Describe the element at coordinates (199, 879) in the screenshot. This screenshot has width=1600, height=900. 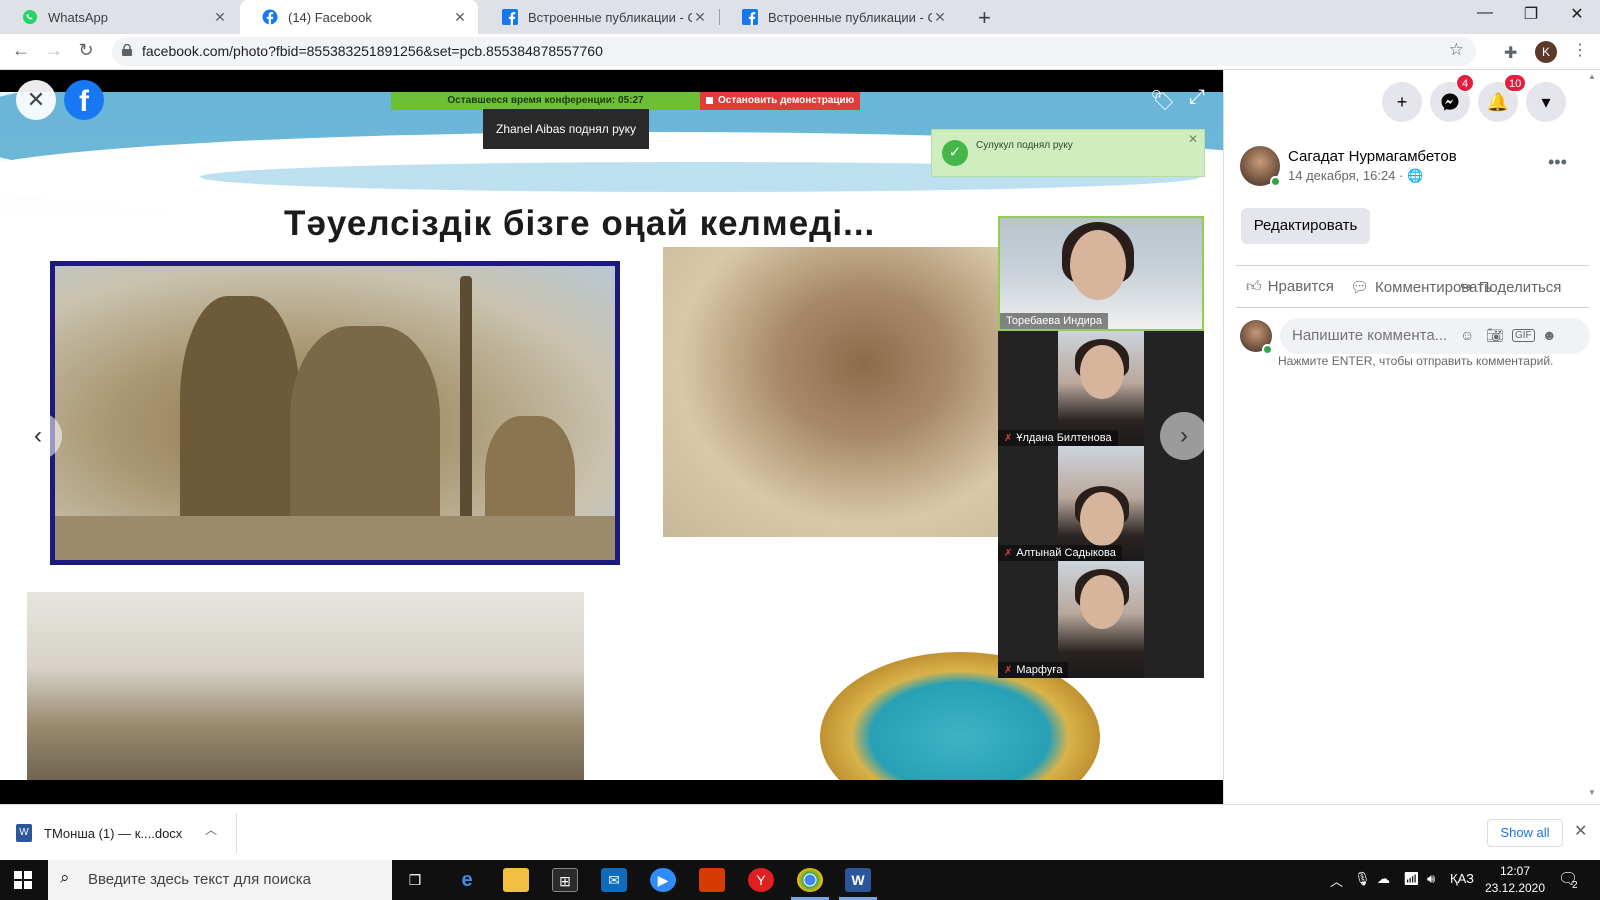
I see `search-placeholder: Введите здесь текст для поиска` at that location.